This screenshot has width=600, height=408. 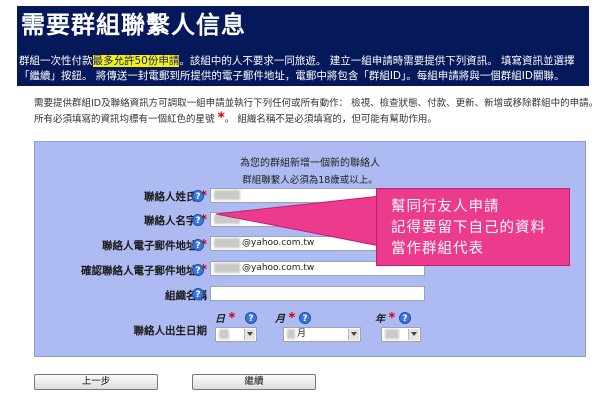 What do you see at coordinates (437, 249) in the screenshot?
I see `callout-line3: 當作群組代表` at bounding box center [437, 249].